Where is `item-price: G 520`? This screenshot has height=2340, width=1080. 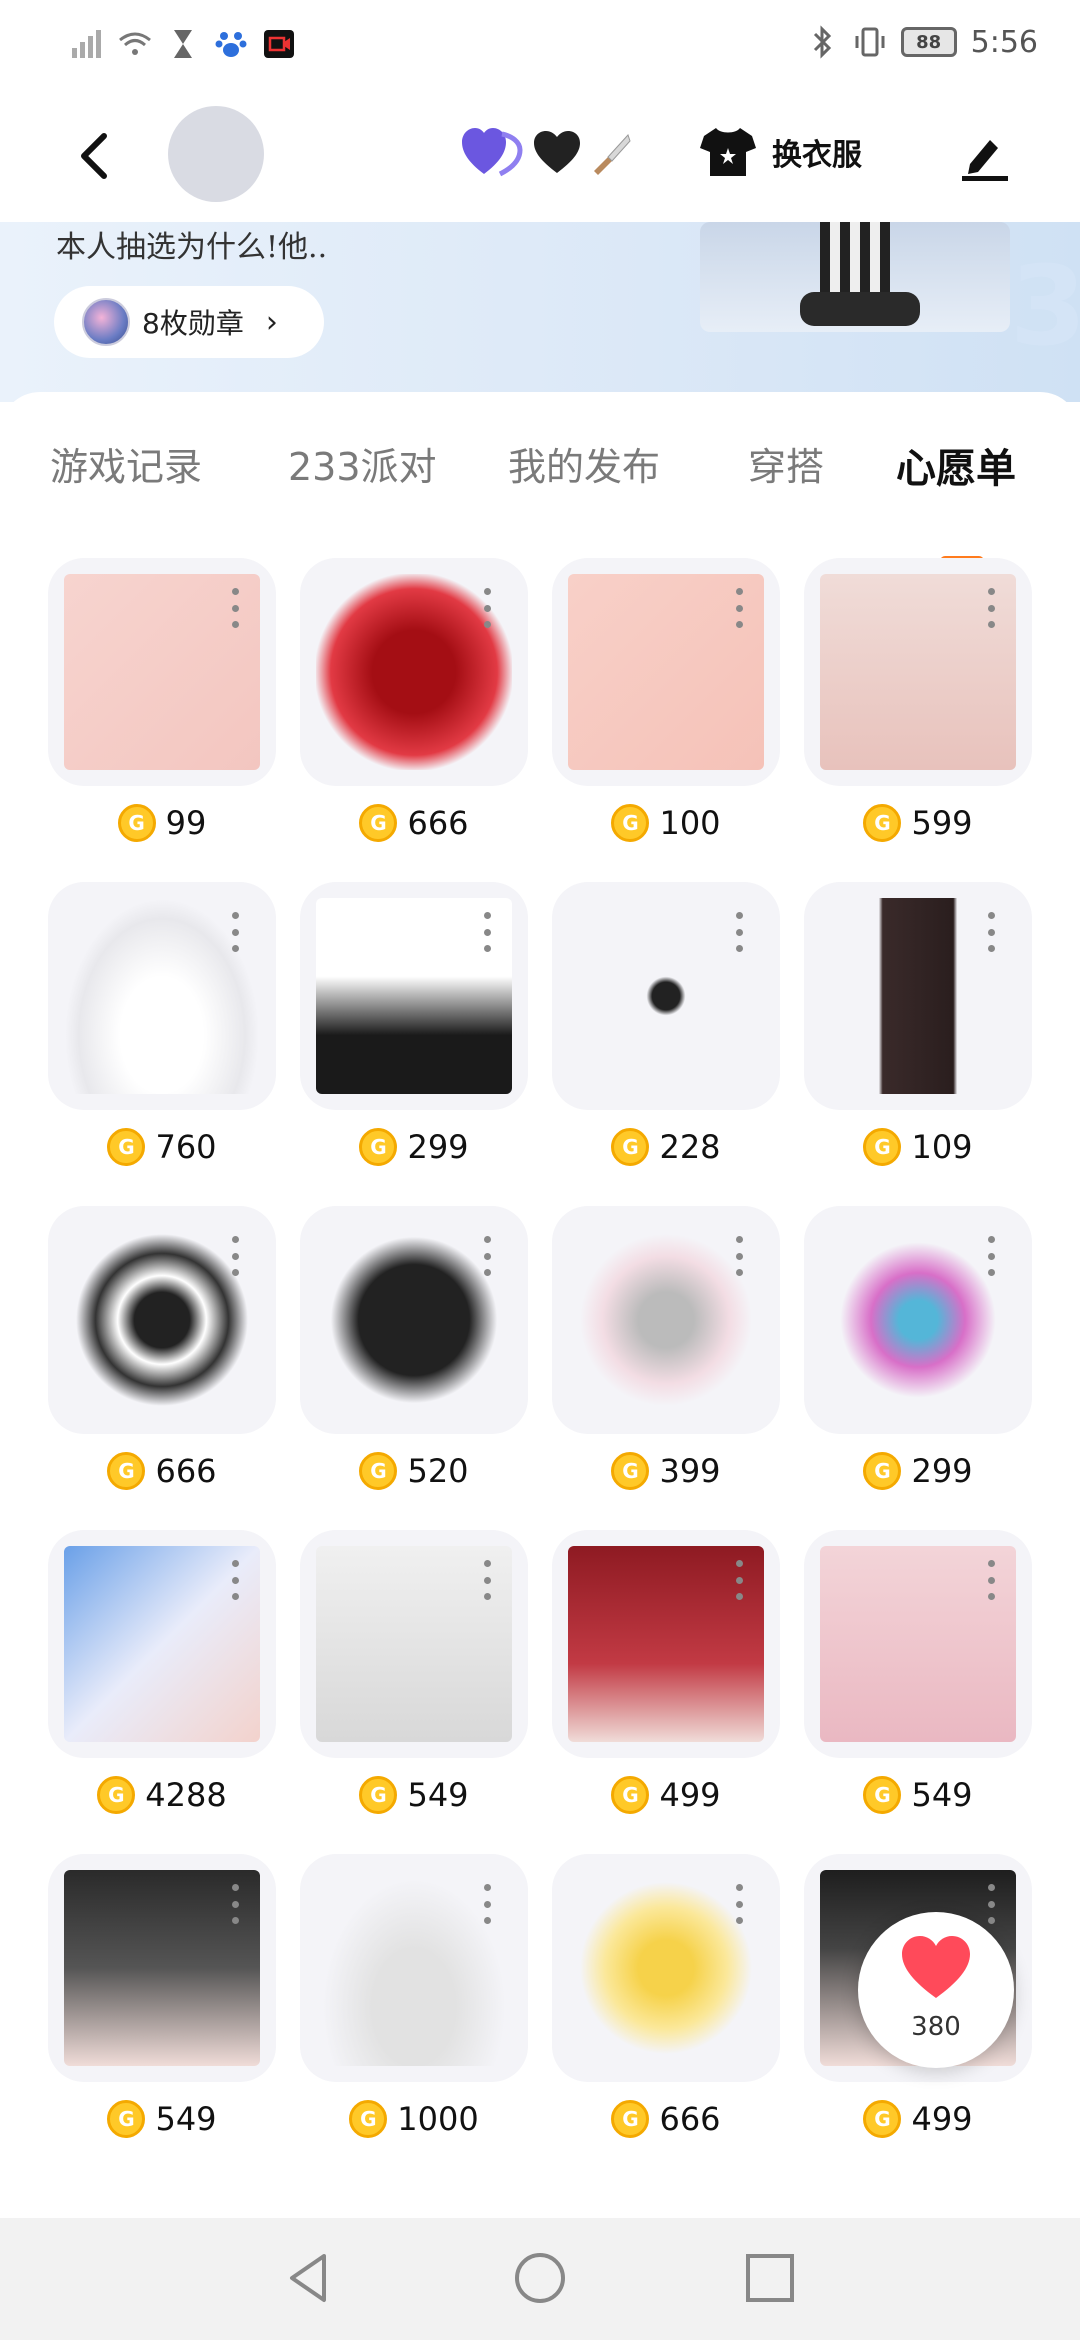
item-price: G 520 is located at coordinates (414, 1471).